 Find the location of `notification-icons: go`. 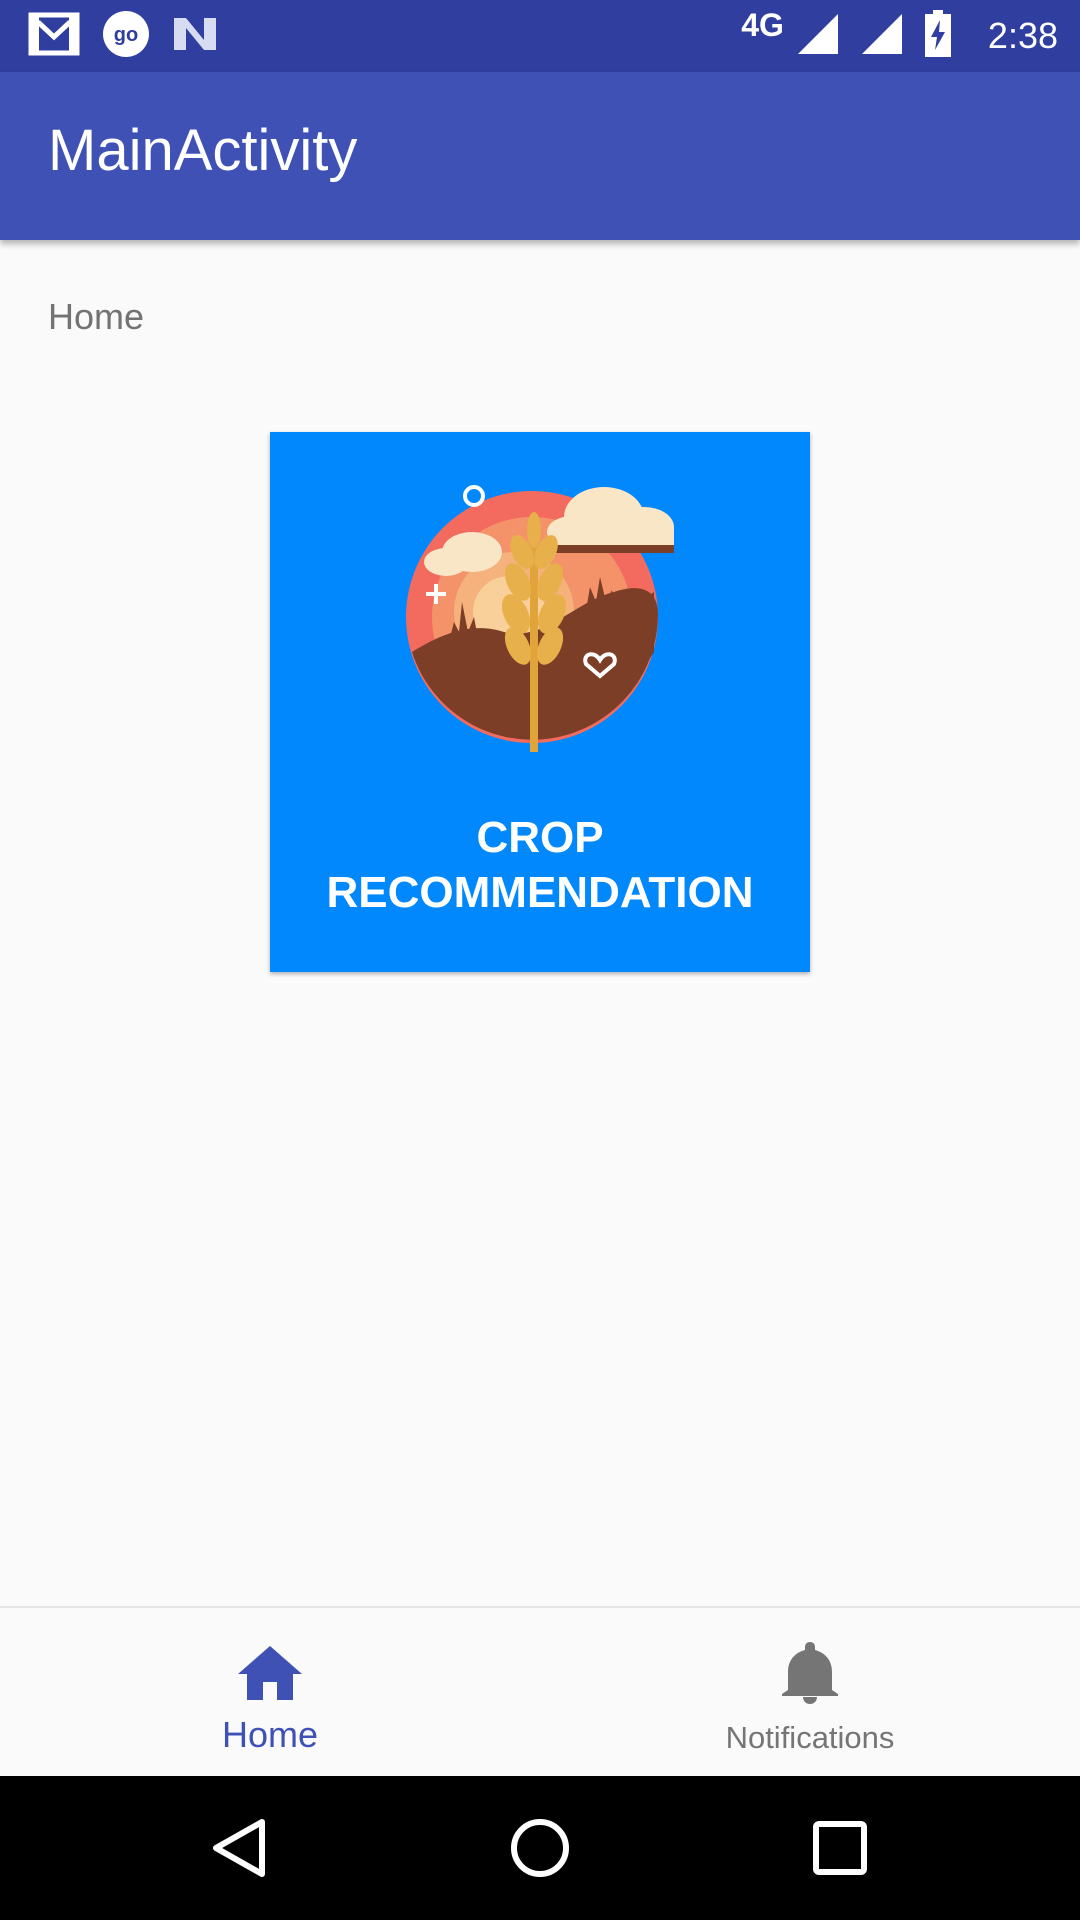

notification-icons: go is located at coordinates (123, 36).